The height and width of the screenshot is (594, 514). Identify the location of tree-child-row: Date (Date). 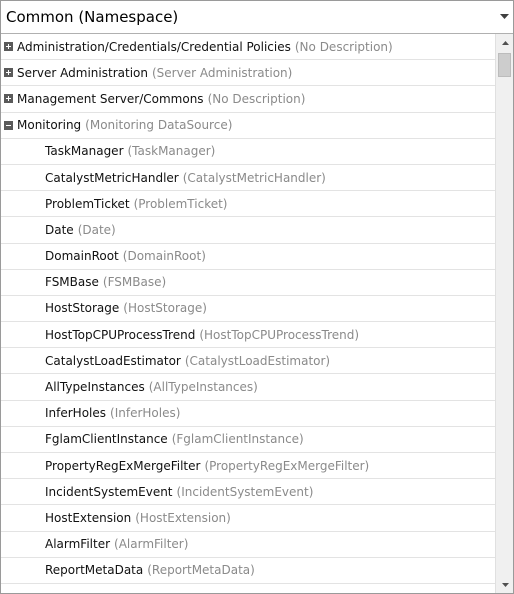
(248, 230).